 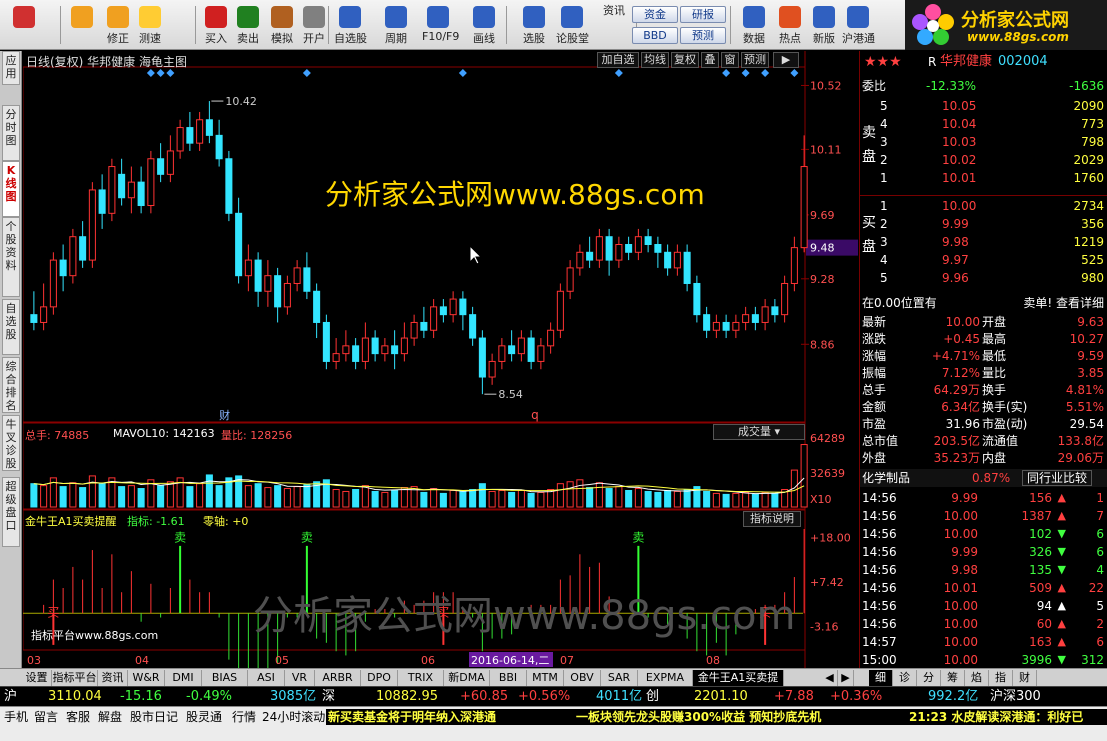 What do you see at coordinates (11, 68) in the screenshot?
I see `left-tab-0: 应用` at bounding box center [11, 68].